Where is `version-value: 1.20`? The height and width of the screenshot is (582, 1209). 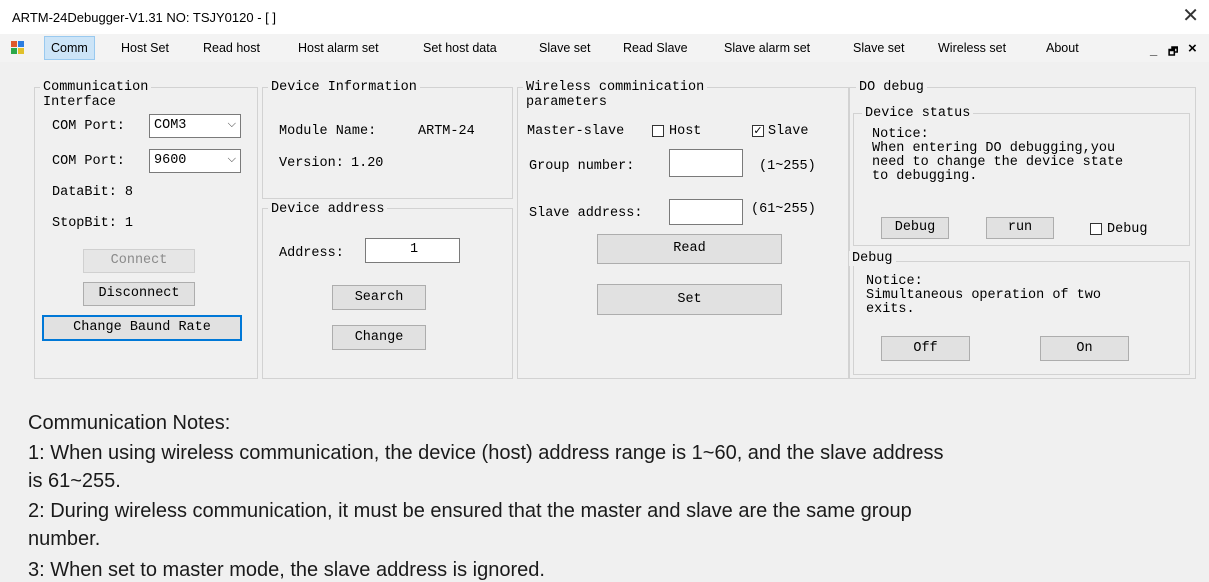 version-value: 1.20 is located at coordinates (367, 163).